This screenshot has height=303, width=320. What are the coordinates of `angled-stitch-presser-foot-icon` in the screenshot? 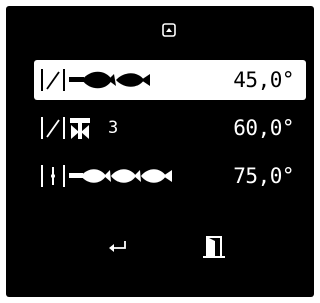 It's located at (65, 128).